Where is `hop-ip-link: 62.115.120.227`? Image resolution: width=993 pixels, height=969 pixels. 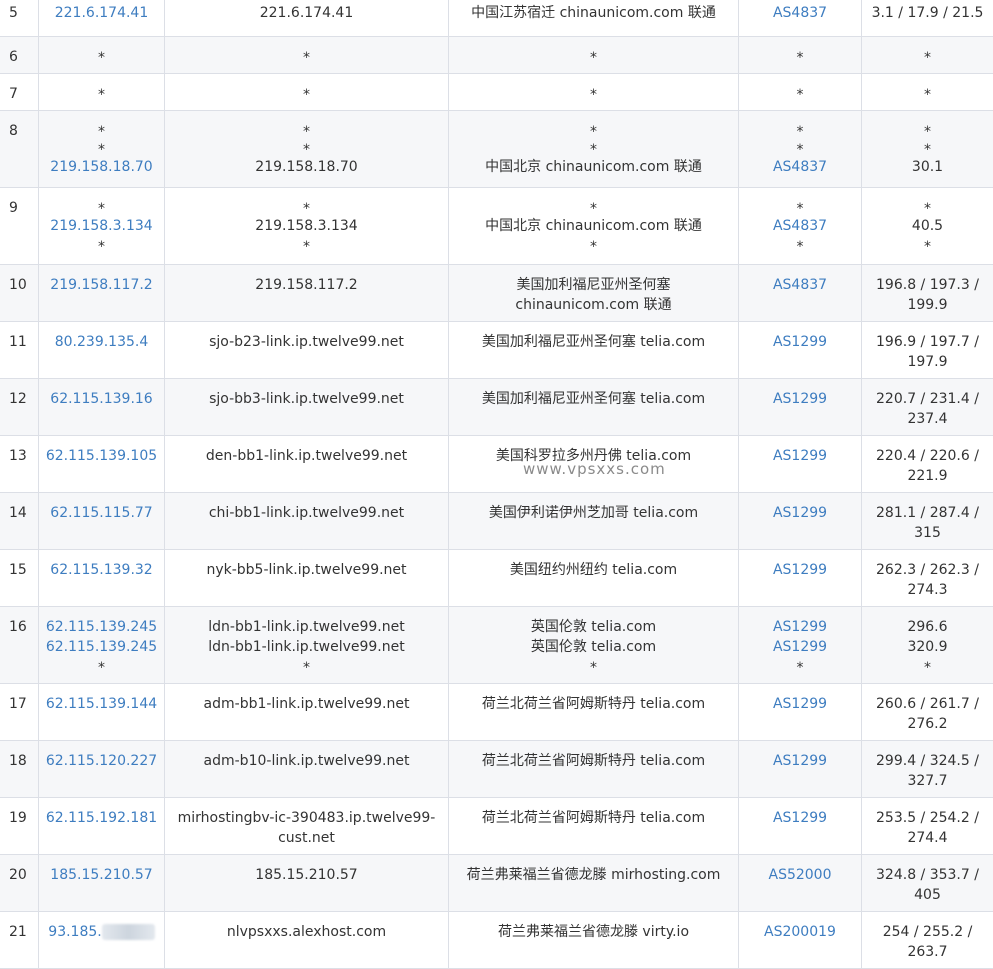 hop-ip-link: 62.115.120.227 is located at coordinates (101, 761).